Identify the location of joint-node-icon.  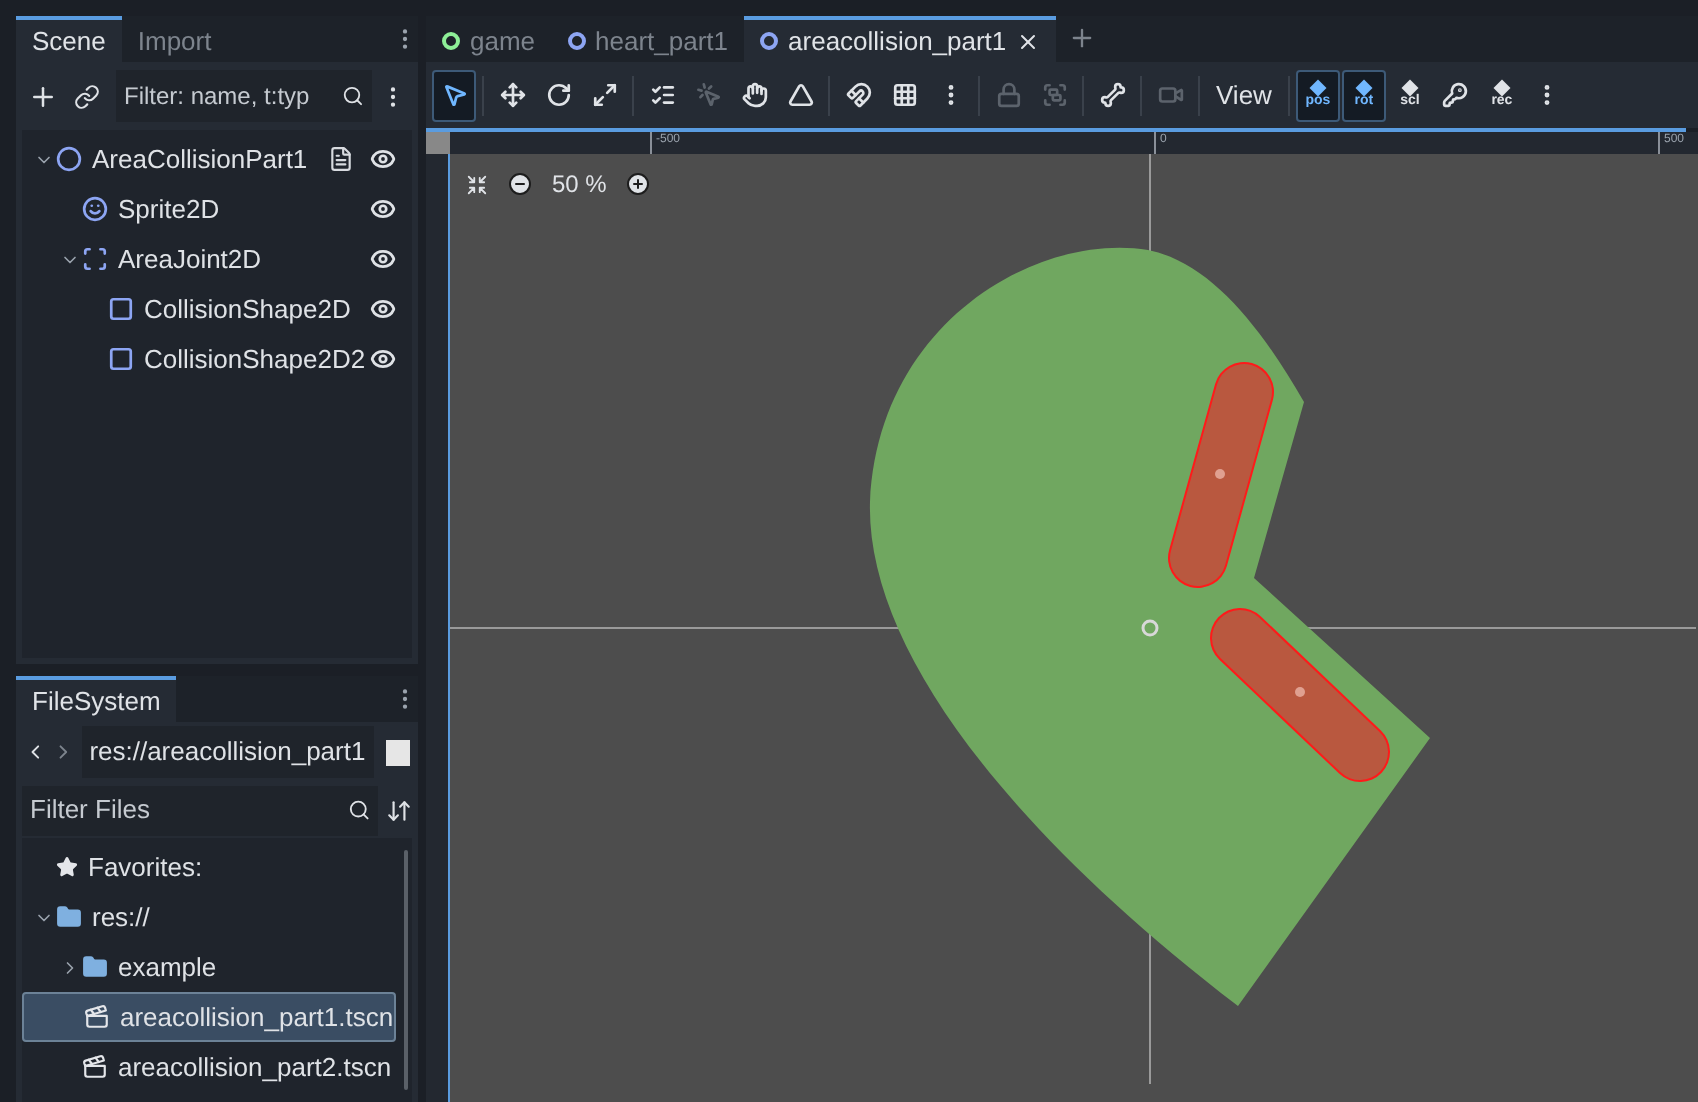
(95, 259).